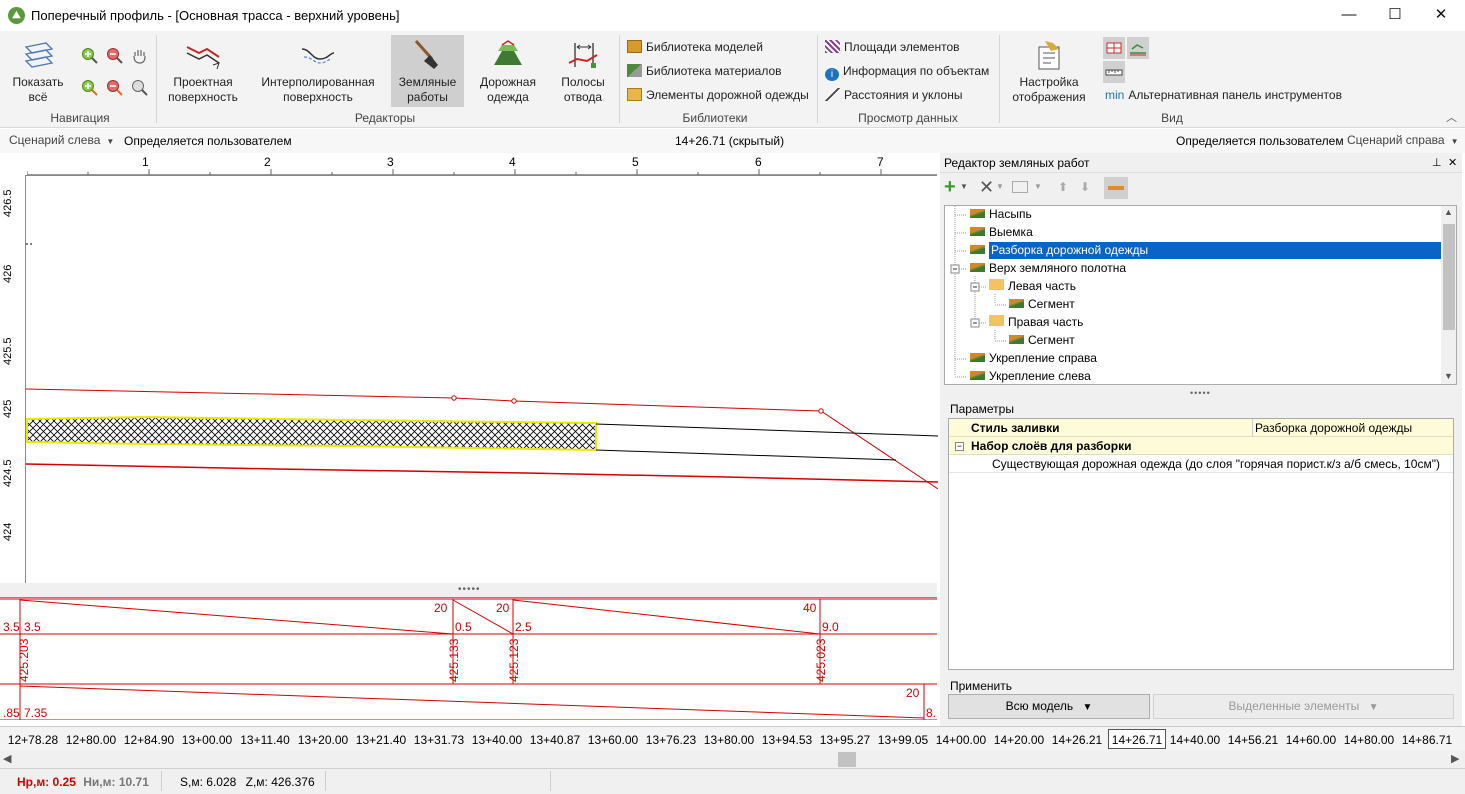 Image resolution: width=1465 pixels, height=794 pixels. What do you see at coordinates (892, 47) in the screenshot?
I see `element-areas-button: Площади элементов` at bounding box center [892, 47].